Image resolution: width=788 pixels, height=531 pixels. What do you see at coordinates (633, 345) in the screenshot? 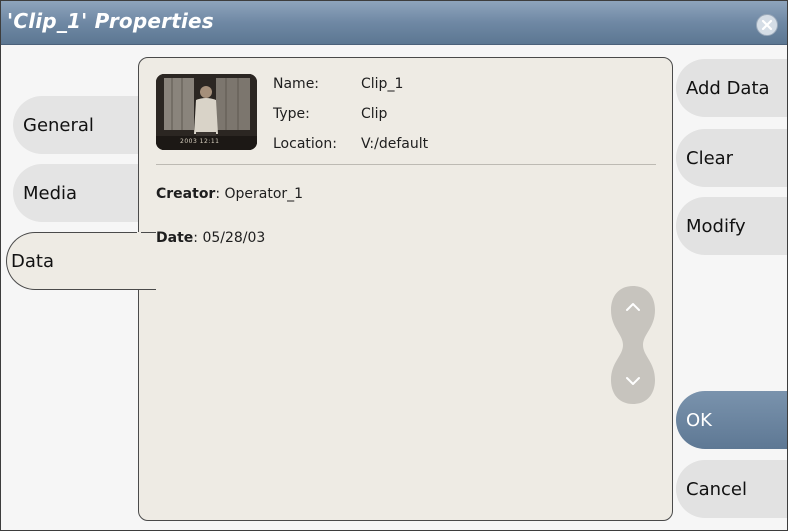
I see `scroll-control` at bounding box center [633, 345].